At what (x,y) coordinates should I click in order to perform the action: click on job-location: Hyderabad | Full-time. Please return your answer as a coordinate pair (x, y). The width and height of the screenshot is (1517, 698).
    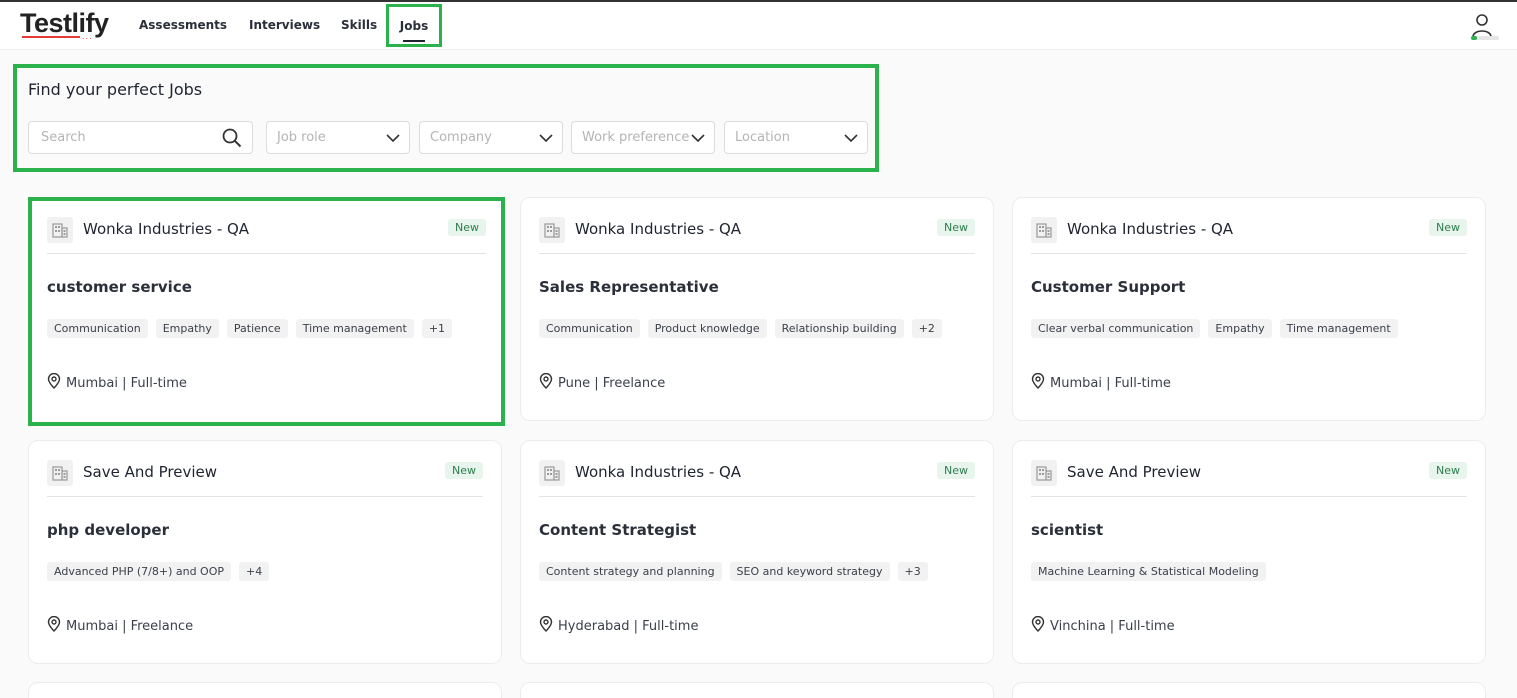
    Looking at the image, I should click on (619, 625).